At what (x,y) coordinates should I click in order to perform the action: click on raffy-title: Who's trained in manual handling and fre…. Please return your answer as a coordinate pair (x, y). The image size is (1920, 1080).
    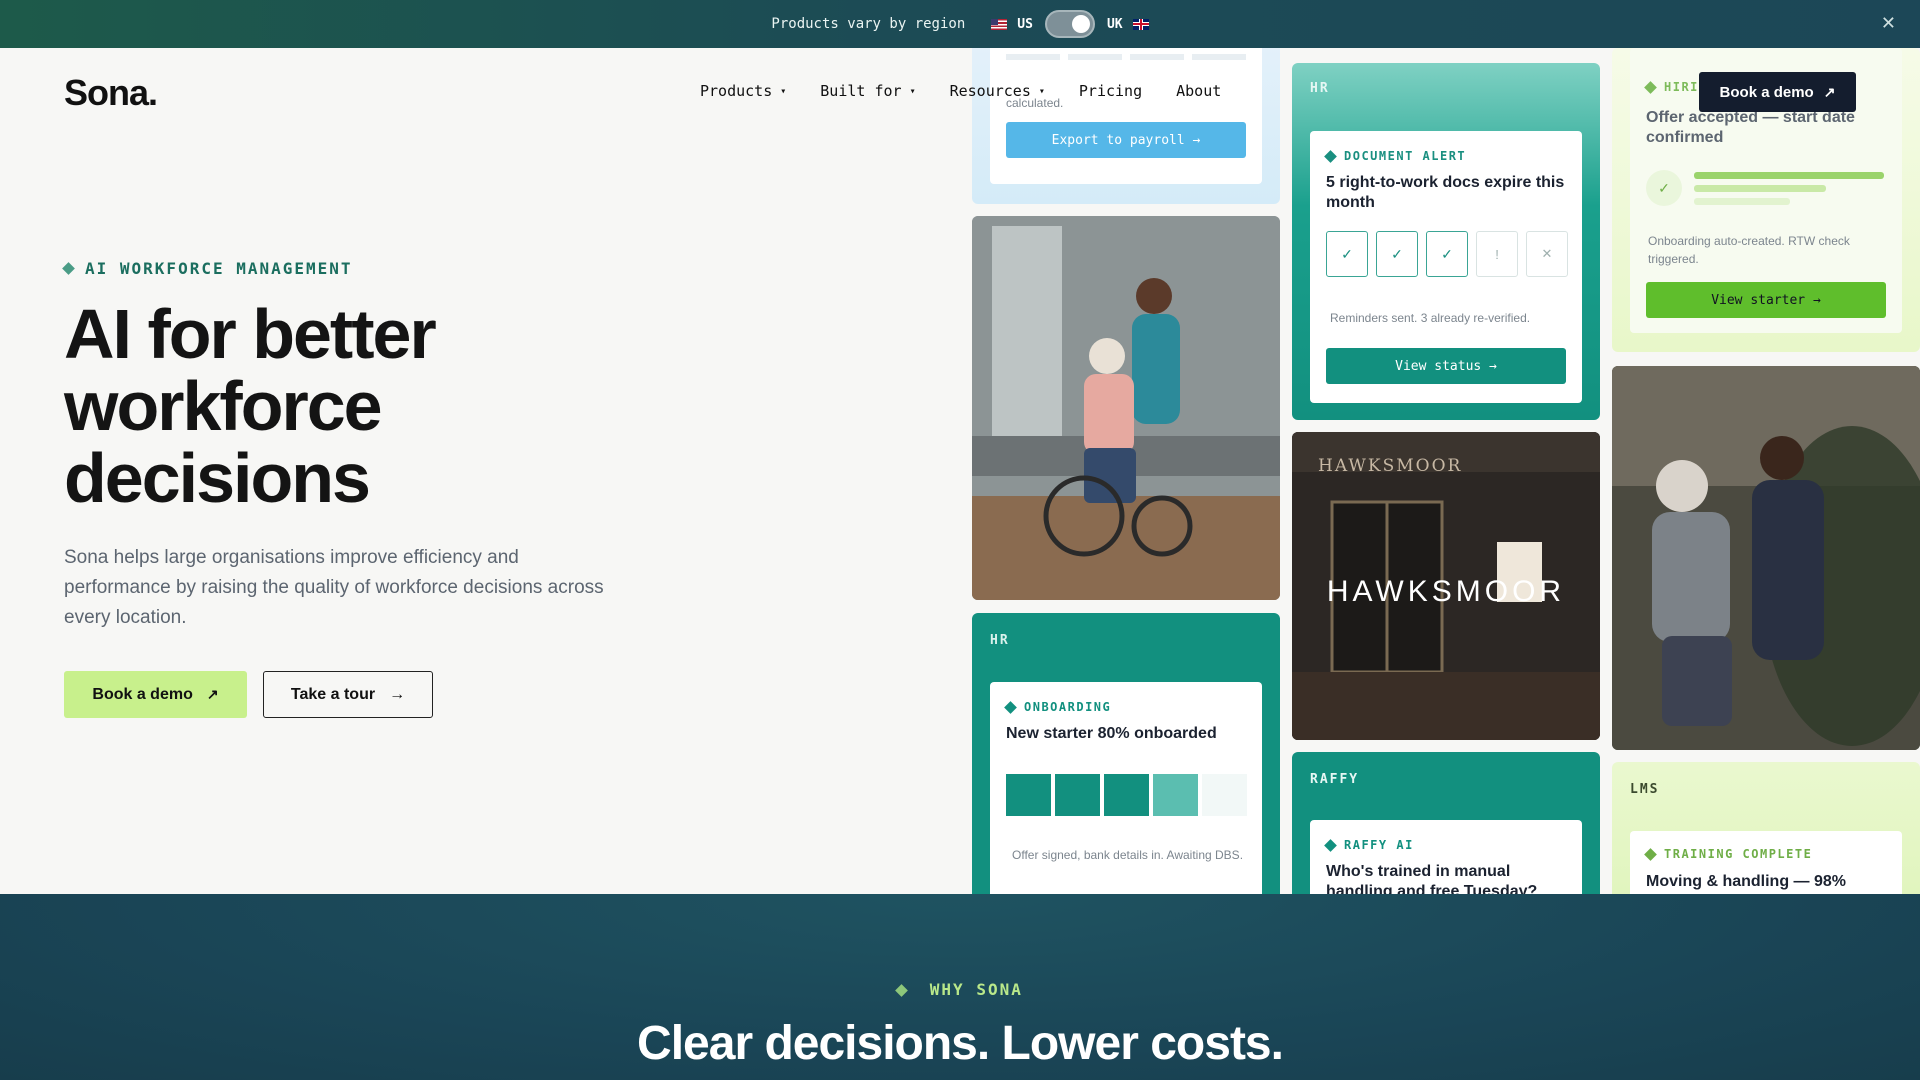
    Looking at the image, I should click on (1432, 878).